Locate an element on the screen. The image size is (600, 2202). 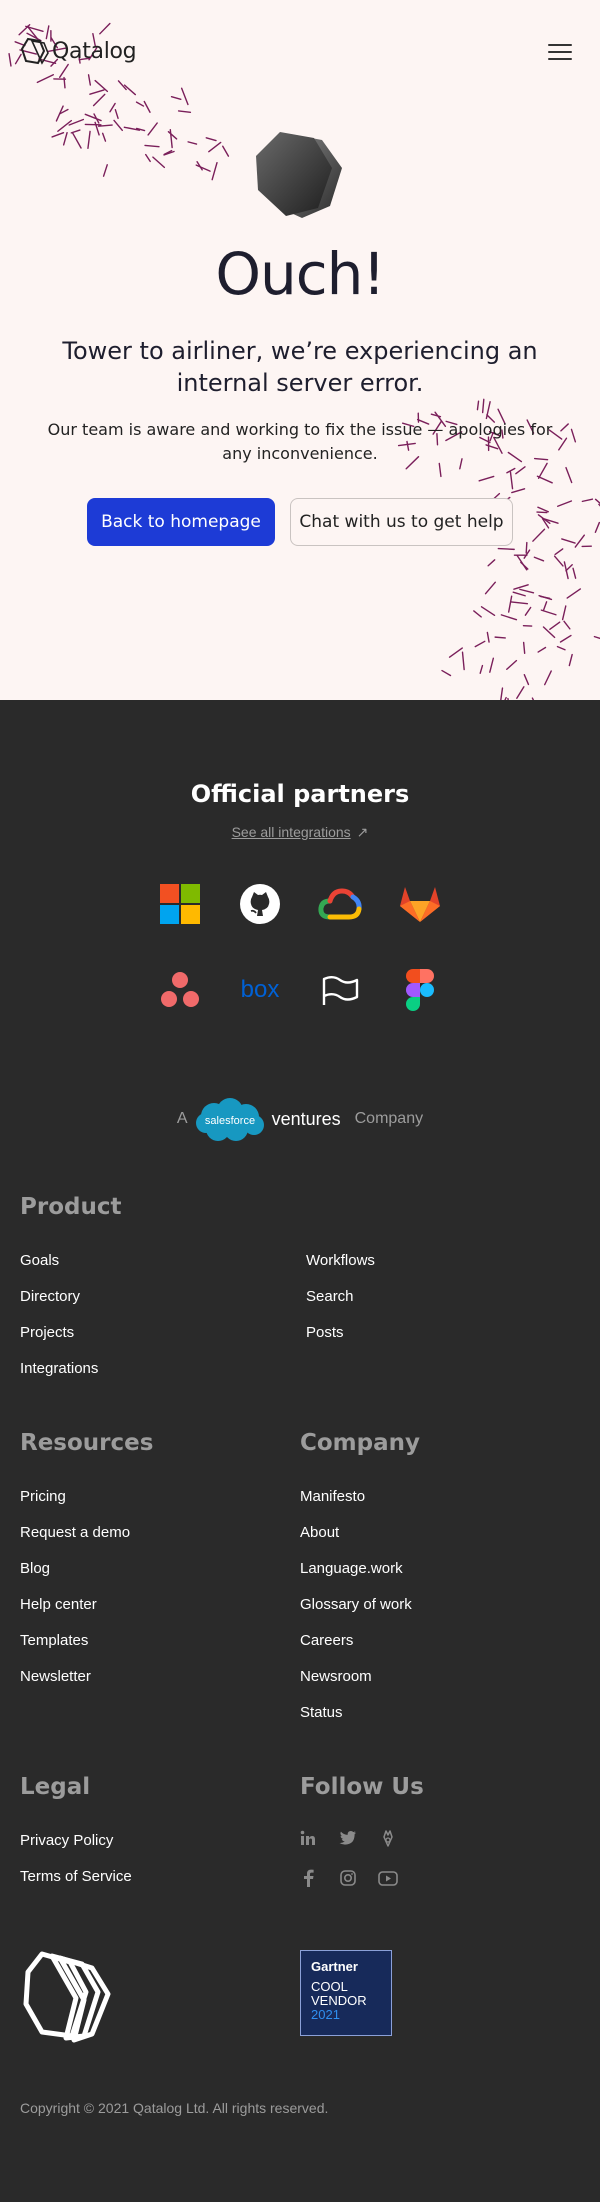
footer-link-goals: Goals is located at coordinates (39, 1260).